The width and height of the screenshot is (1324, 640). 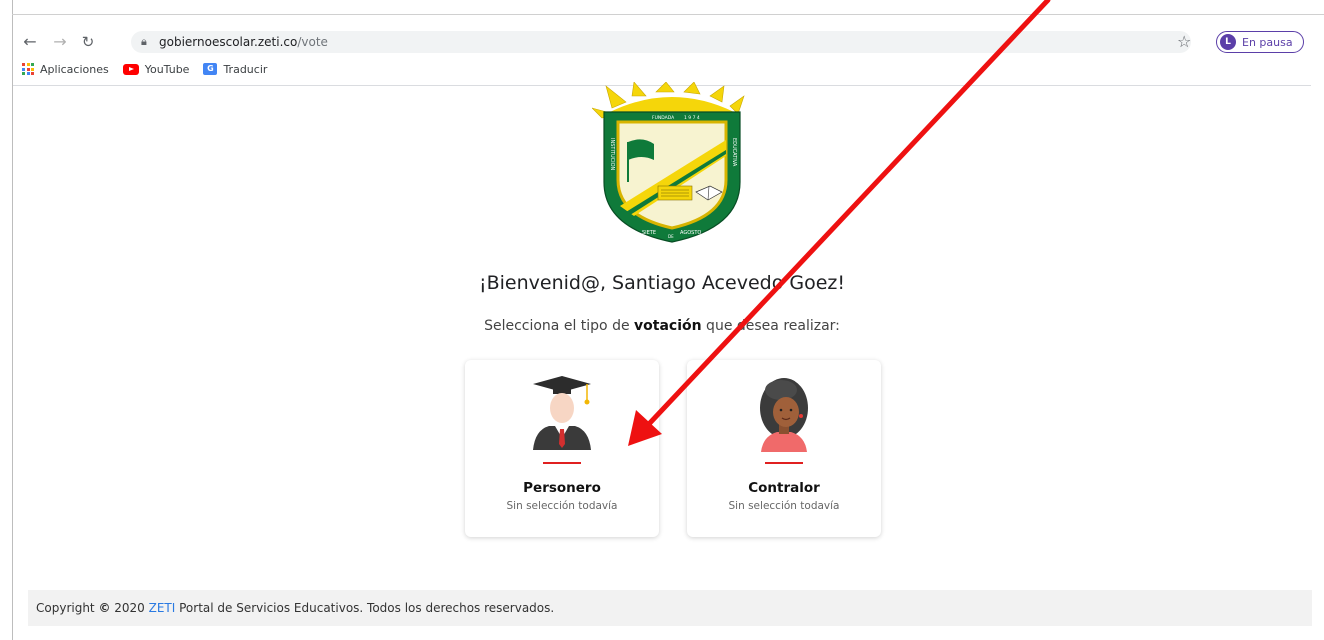 I want to click on translate-icon: G, so click(x=210, y=69).